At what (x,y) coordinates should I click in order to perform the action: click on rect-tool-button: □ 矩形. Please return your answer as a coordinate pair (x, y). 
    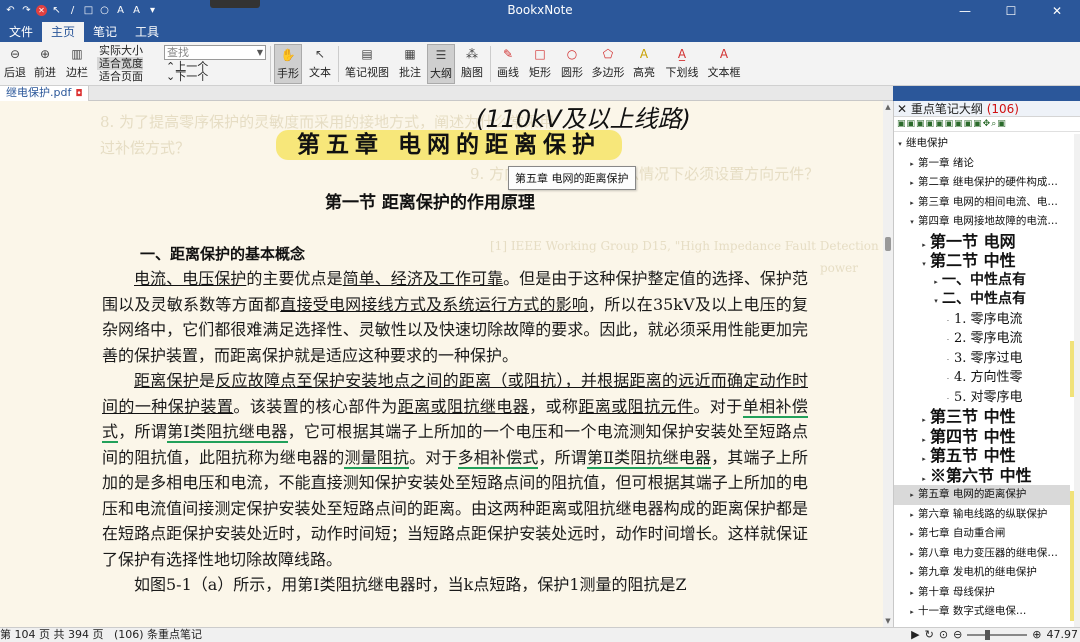
    Looking at the image, I should click on (540, 64).